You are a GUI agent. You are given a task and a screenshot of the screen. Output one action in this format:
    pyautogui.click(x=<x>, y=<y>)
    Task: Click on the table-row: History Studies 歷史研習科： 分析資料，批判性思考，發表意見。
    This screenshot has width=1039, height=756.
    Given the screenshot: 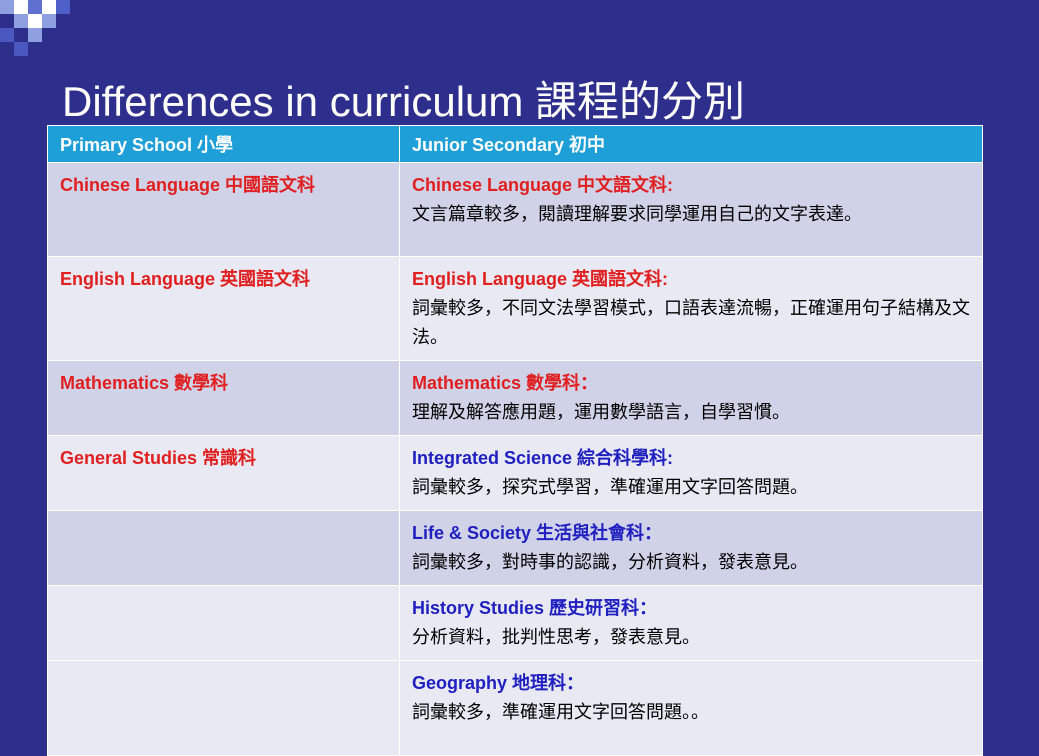 What is the action you would take?
    pyautogui.click(x=515, y=623)
    